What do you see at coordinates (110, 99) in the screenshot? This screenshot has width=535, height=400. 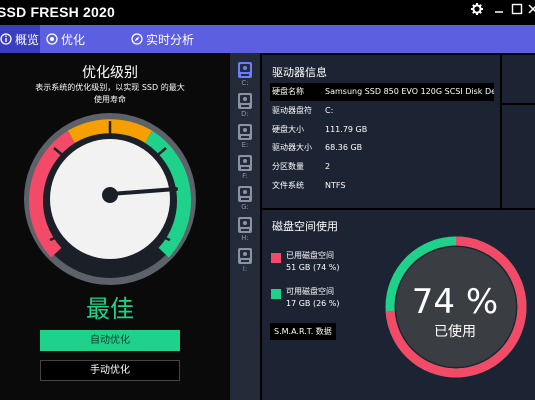 I see `description-line-2: 使用寿命` at bounding box center [110, 99].